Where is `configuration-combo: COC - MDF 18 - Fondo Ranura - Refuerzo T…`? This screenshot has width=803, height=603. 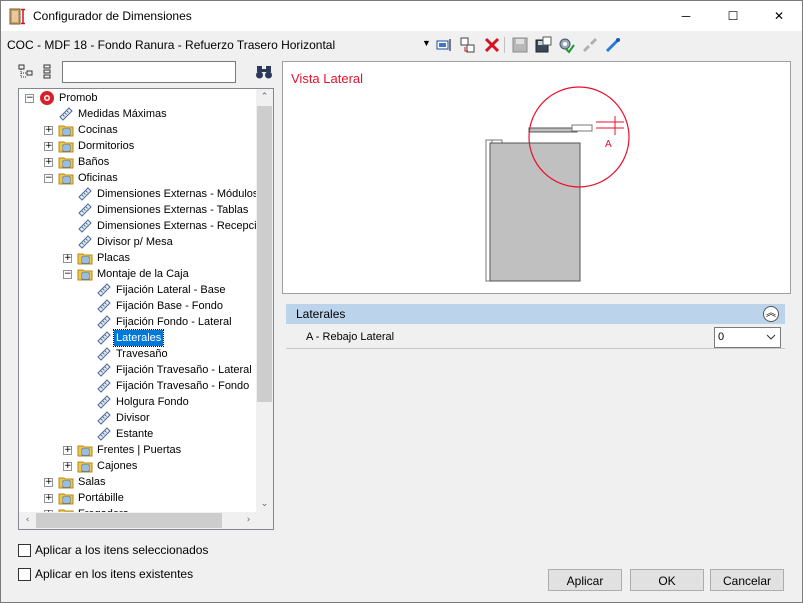
configuration-combo: COC - MDF 18 - Fondo Ranura - Refuerzo T… is located at coordinates (171, 45).